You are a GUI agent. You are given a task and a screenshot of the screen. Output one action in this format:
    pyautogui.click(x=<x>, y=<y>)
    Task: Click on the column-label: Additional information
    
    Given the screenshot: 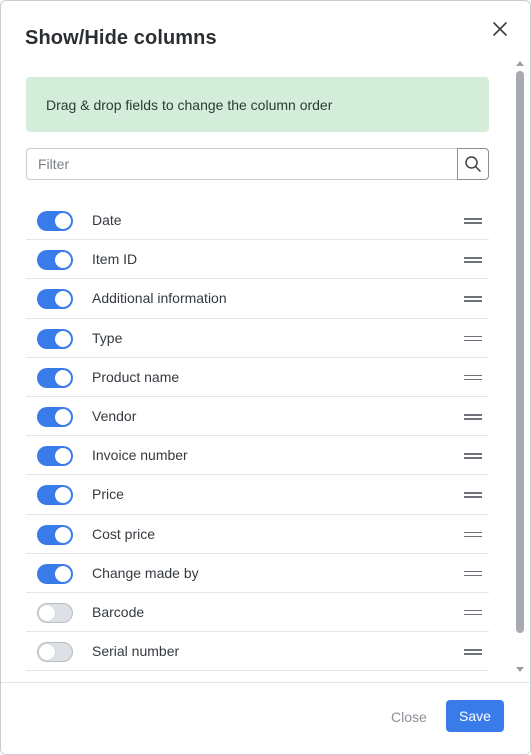 What is the action you would take?
    pyautogui.click(x=159, y=298)
    